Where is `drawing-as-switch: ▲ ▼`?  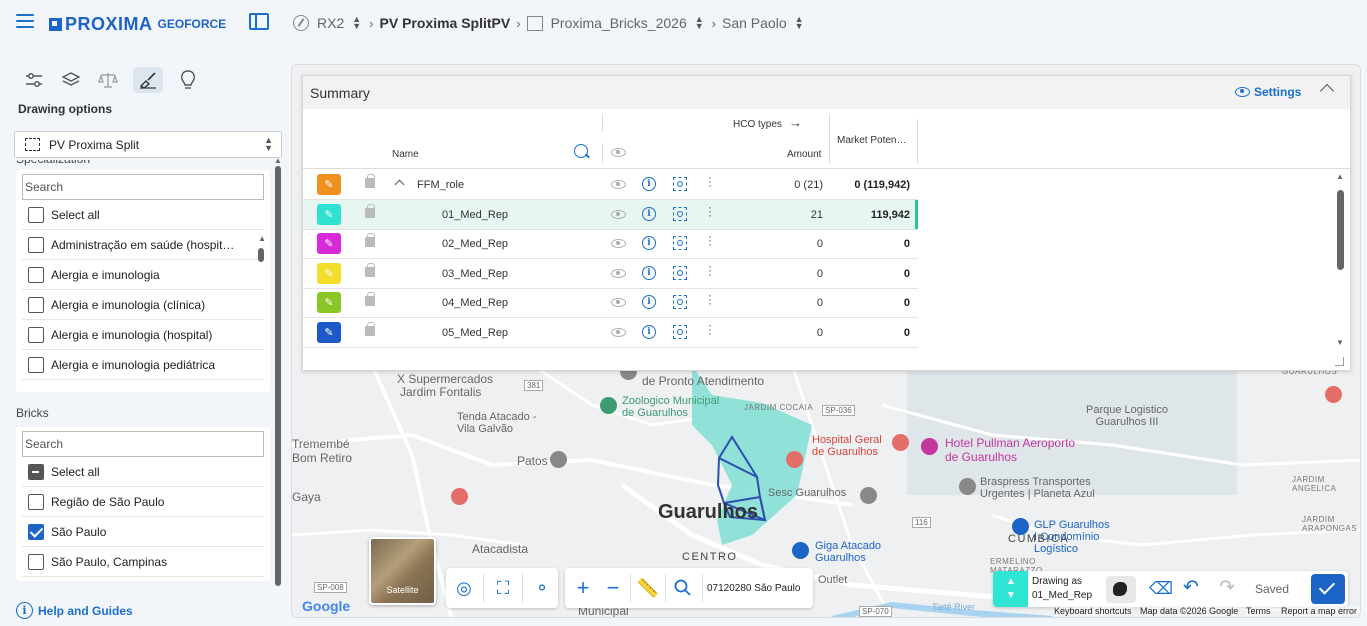 drawing-as-switch: ▲ ▼ is located at coordinates (1010, 589).